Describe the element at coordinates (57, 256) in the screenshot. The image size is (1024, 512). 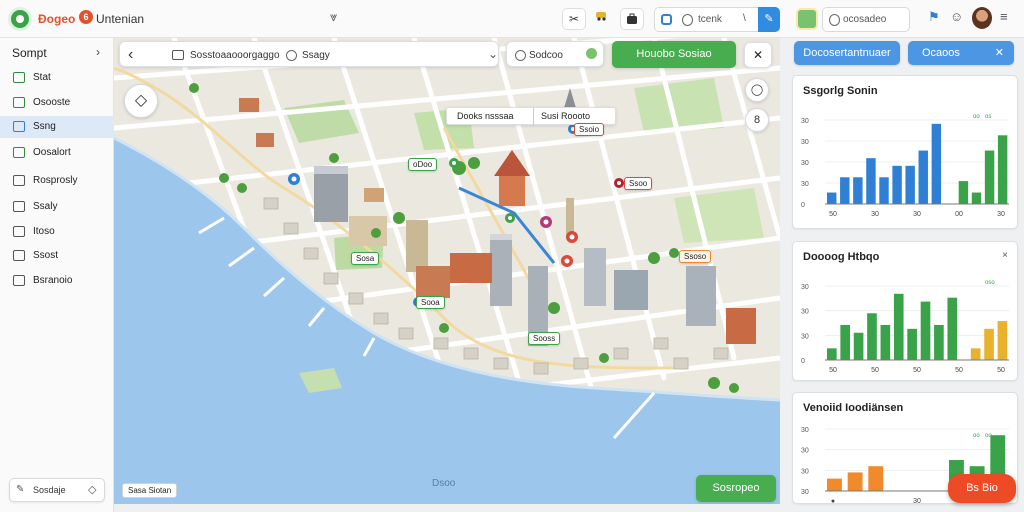
I see `sidebar-item-ssost: Ssost` at that location.